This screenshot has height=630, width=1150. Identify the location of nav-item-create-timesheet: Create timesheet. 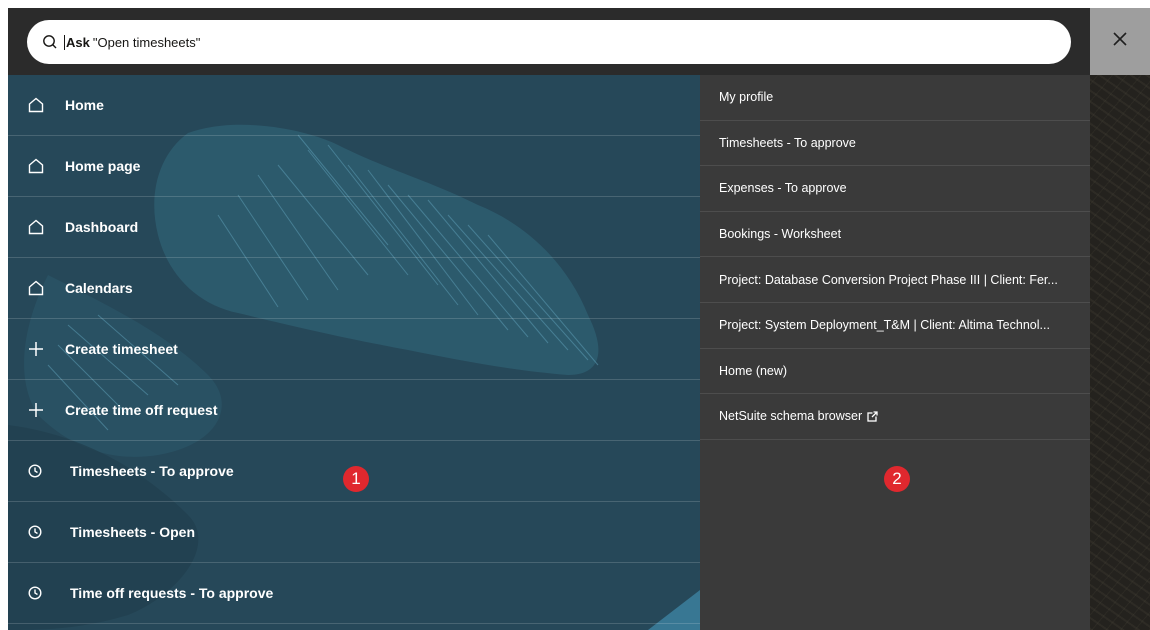
(354, 349).